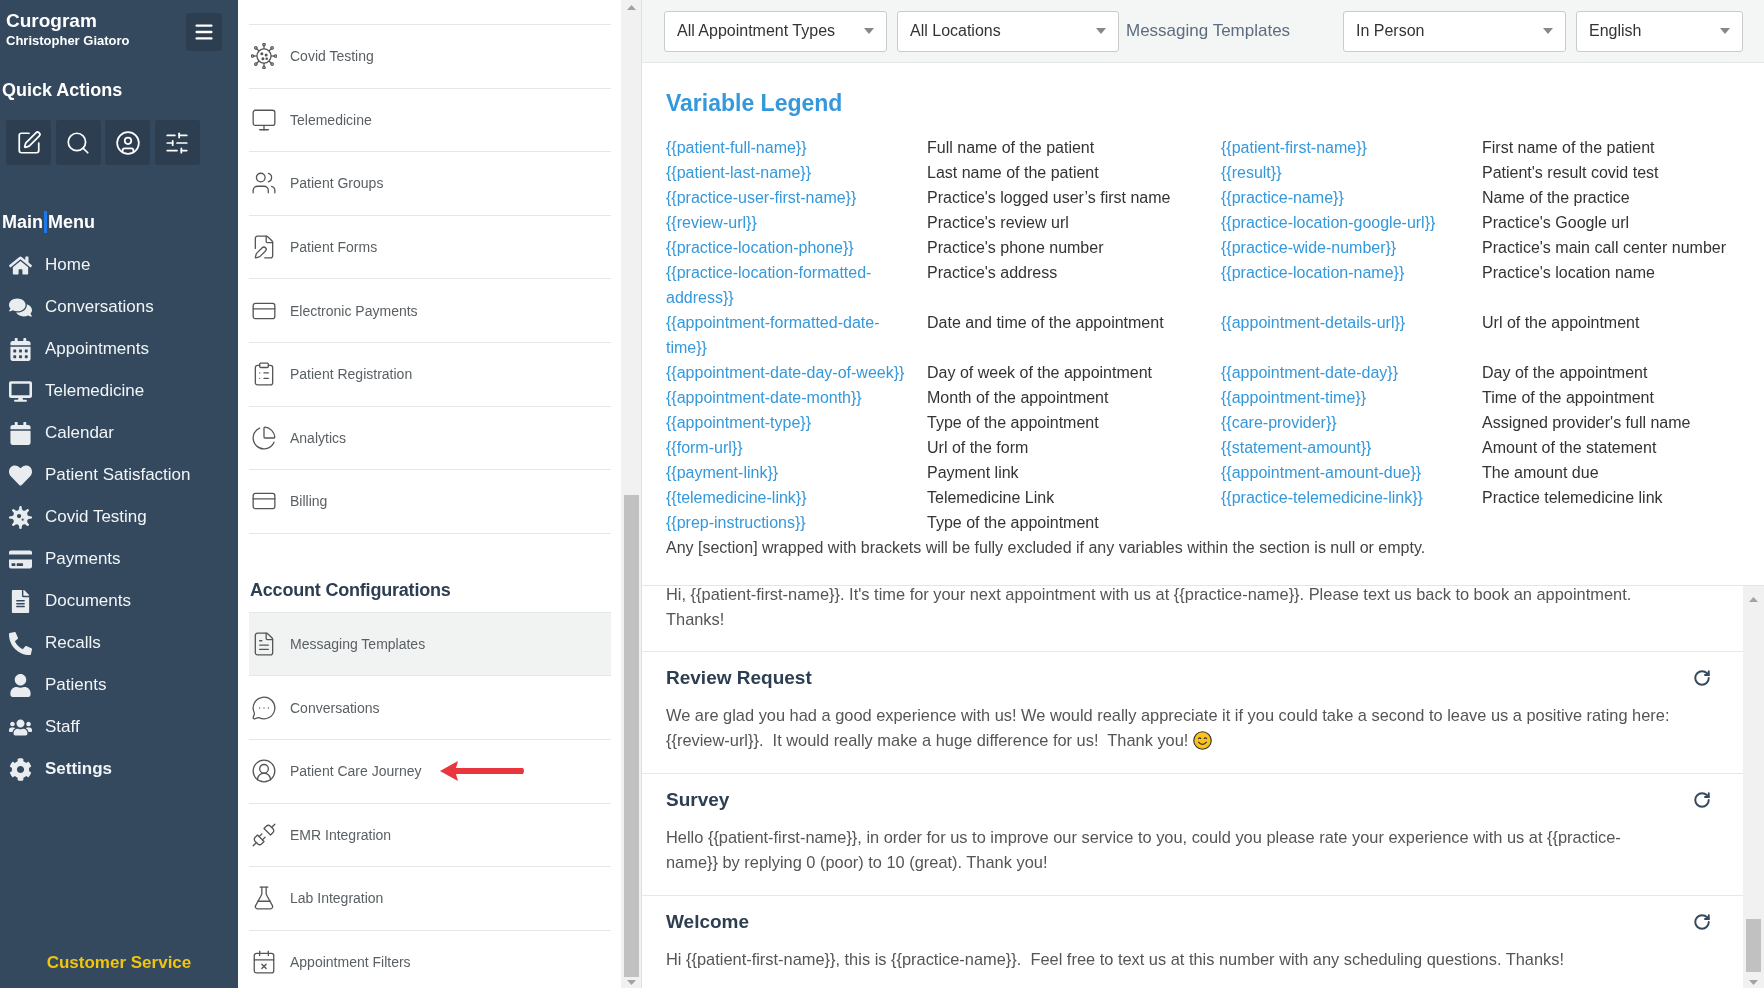  Describe the element at coordinates (42, 727) in the screenshot. I see `menu-item: Staff` at that location.